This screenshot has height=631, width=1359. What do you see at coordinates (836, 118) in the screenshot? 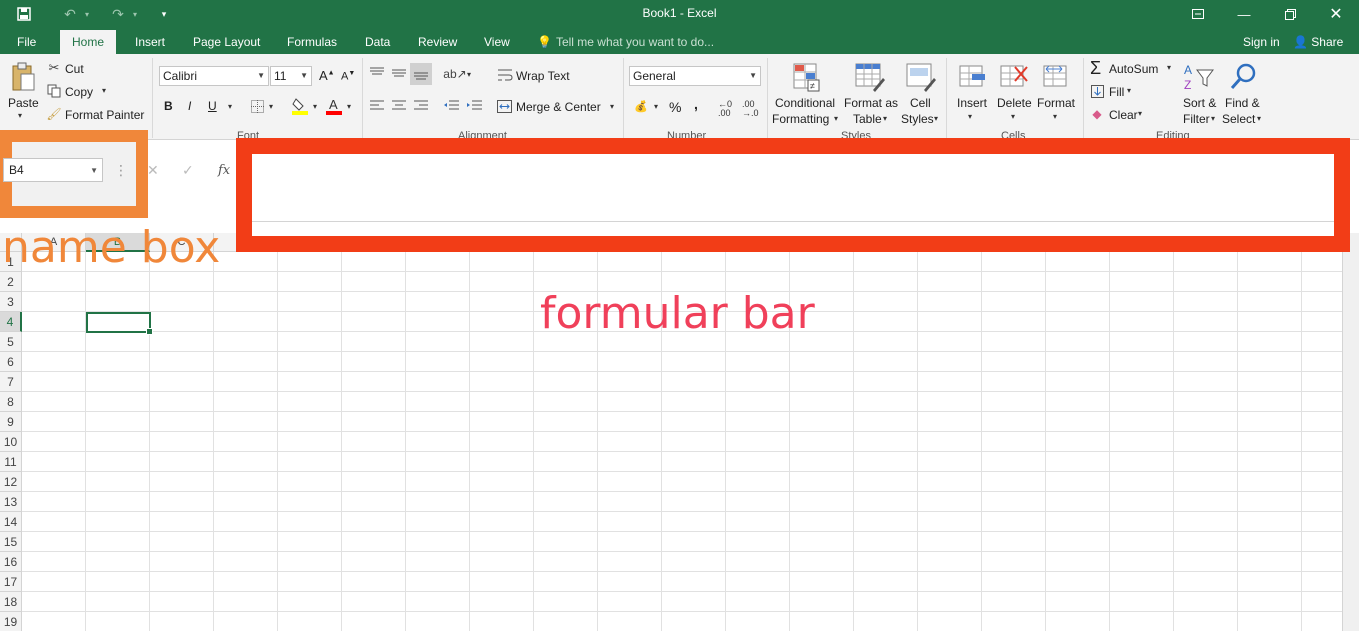
I see `conditional-dropdown-icon: ▾` at bounding box center [836, 118].